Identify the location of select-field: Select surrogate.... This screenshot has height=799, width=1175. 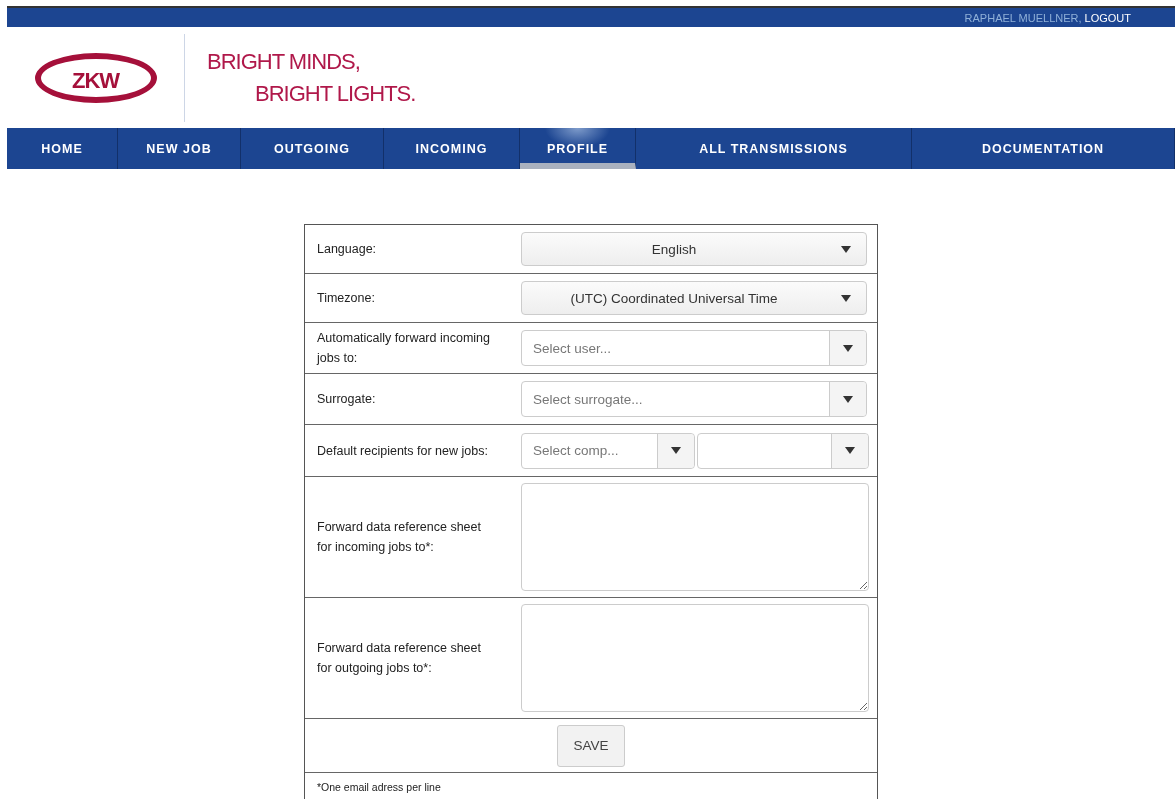
(694, 399).